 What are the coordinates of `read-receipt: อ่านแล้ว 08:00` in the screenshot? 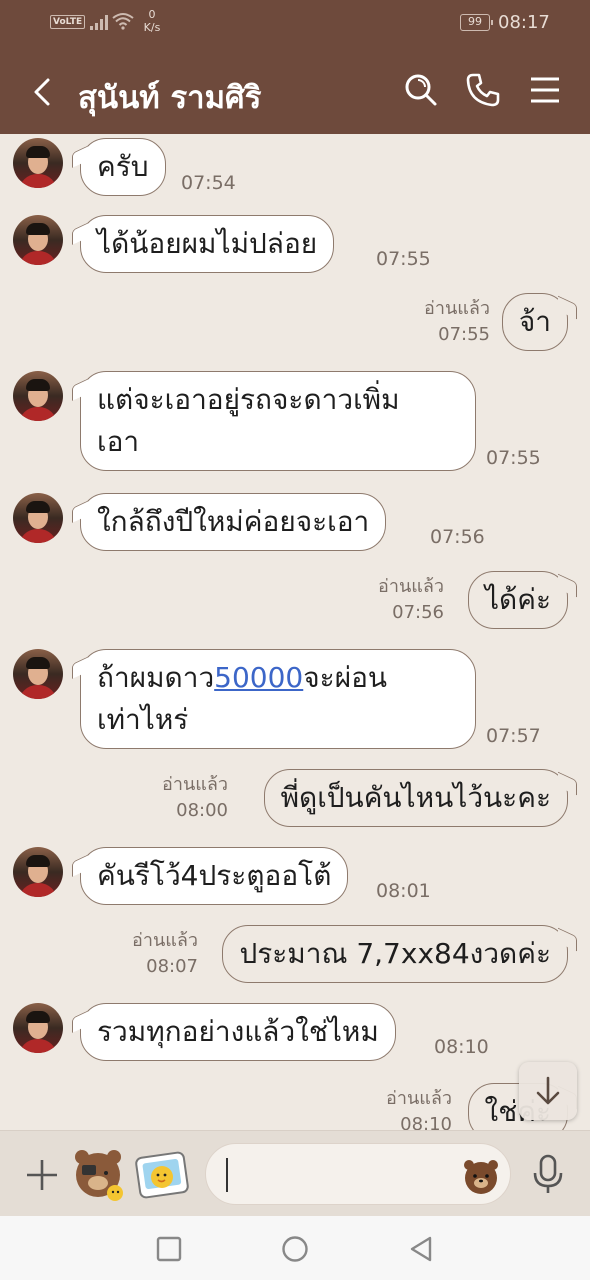 It's located at (195, 797).